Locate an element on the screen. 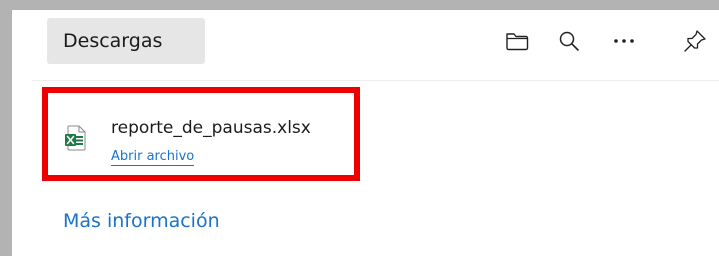 The image size is (719, 256). open-file-link: Abrir archivo is located at coordinates (153, 157).